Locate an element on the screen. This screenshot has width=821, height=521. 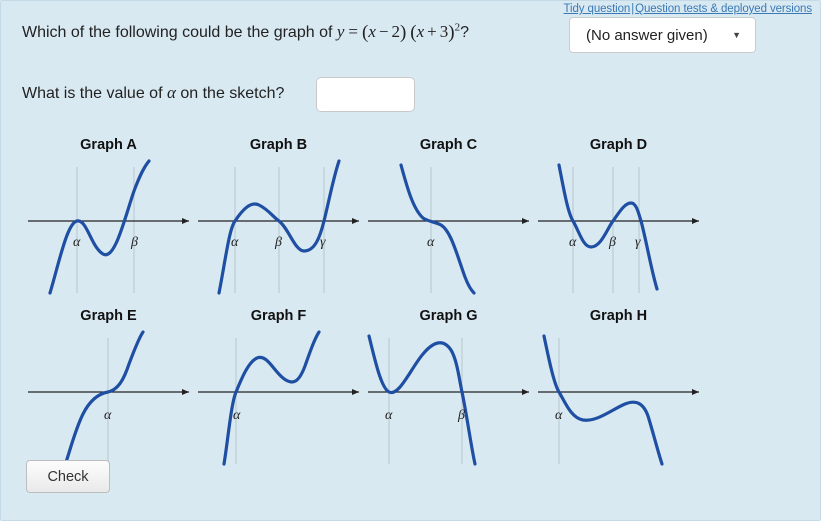
eq-close-paren-1: ) is located at coordinates (403, 32).